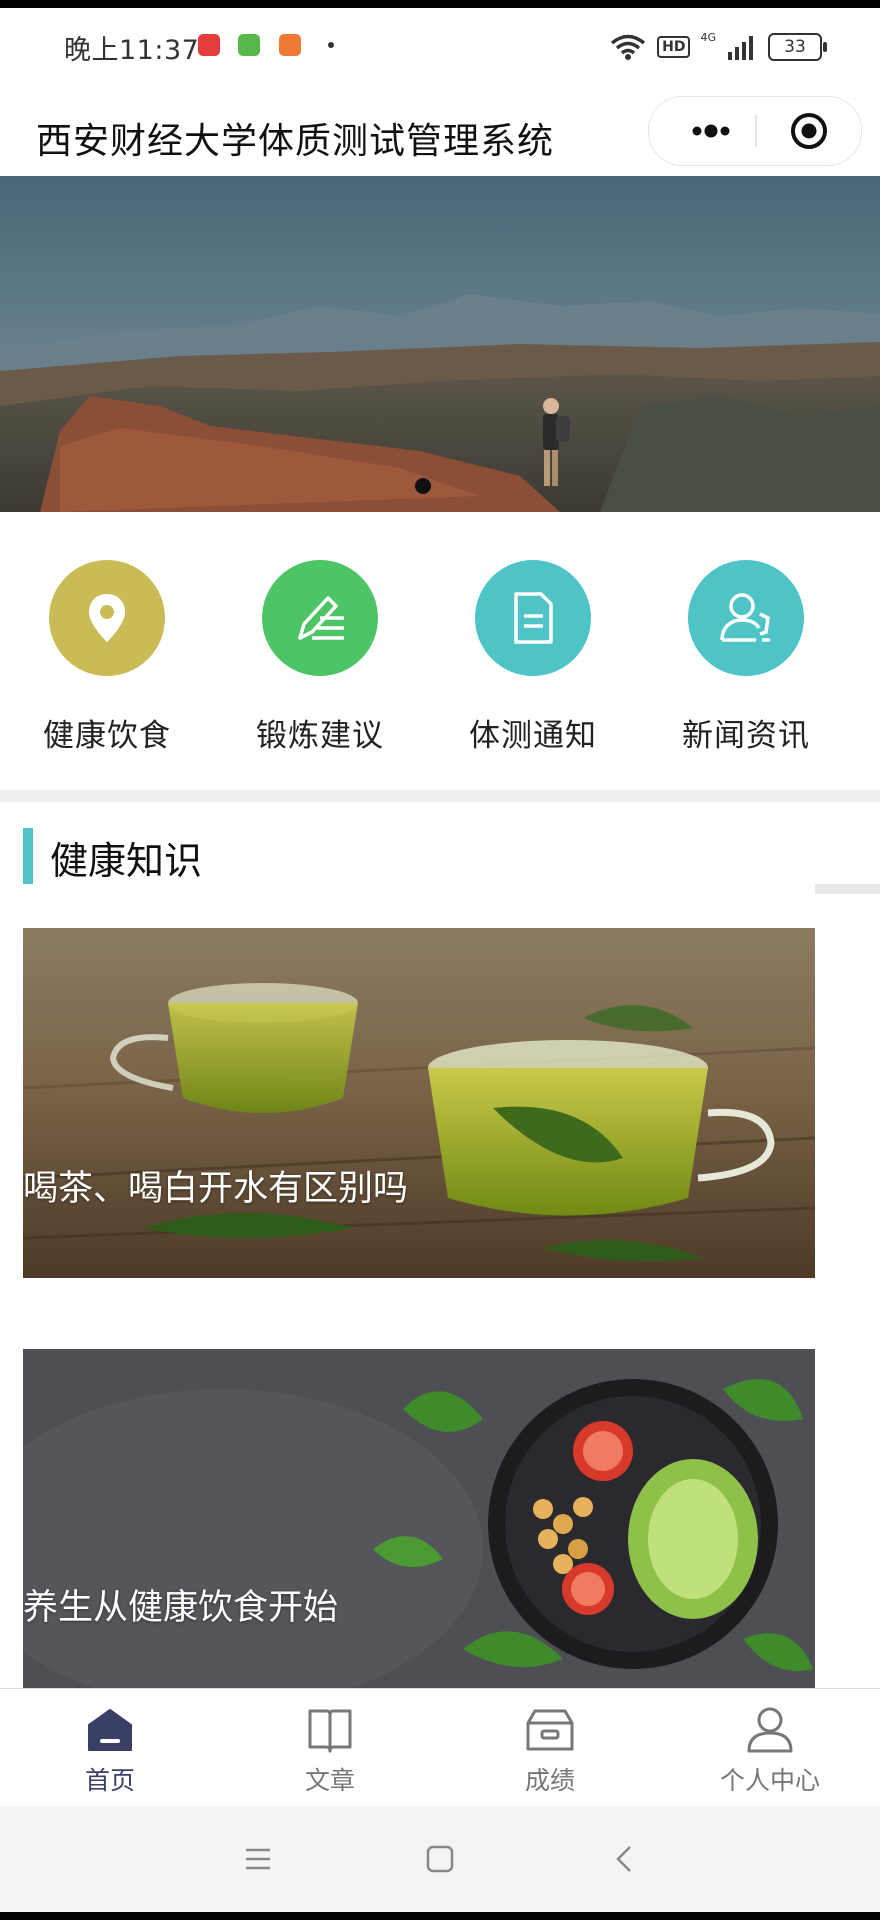 This screenshot has height=1920, width=880. What do you see at coordinates (258, 1859) in the screenshot?
I see `menu-icon` at bounding box center [258, 1859].